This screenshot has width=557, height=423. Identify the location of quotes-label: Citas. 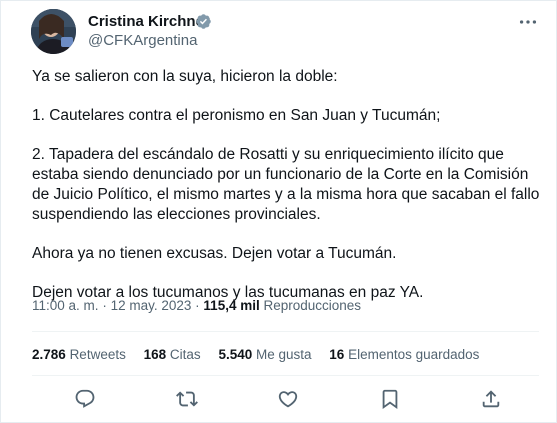
(185, 354).